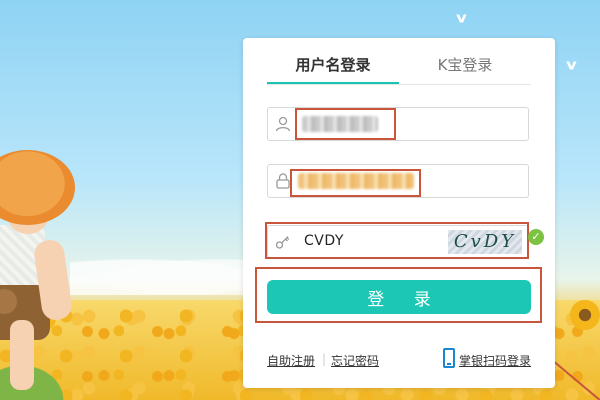 This screenshot has height=400, width=600. What do you see at coordinates (449, 358) in the screenshot?
I see `phone-icon` at bounding box center [449, 358].